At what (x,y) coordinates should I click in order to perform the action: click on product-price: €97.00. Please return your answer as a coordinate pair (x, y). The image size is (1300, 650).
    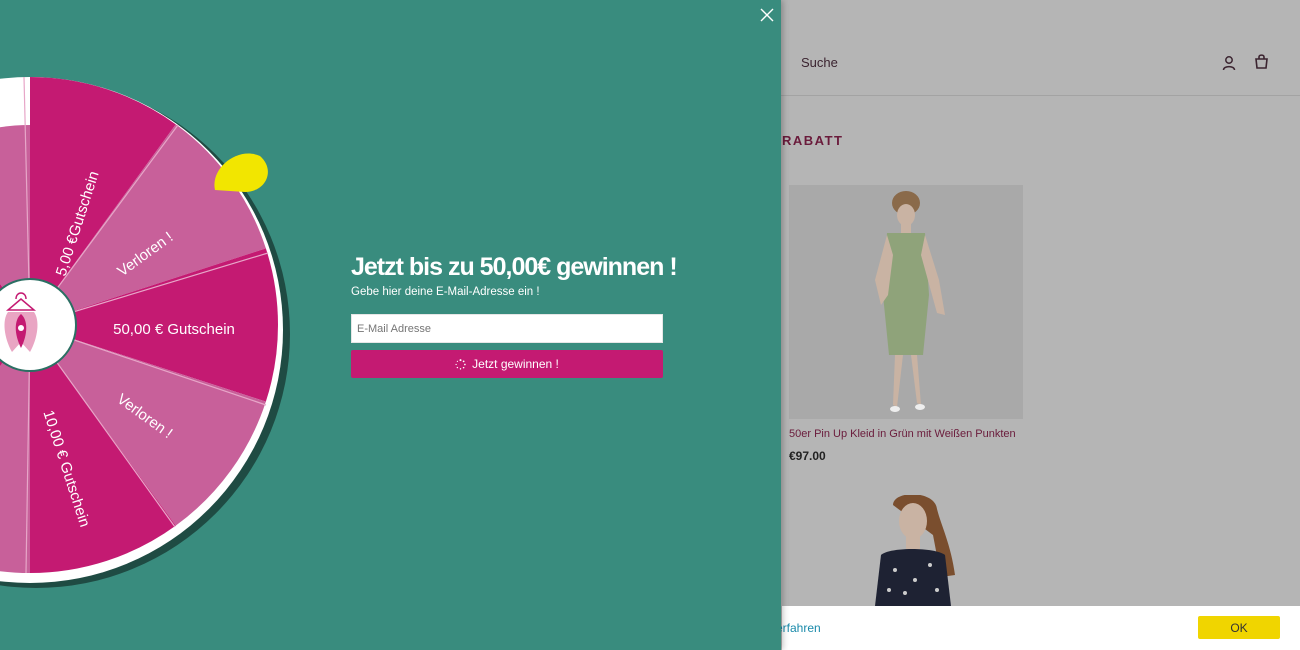
    Looking at the image, I should click on (807, 456).